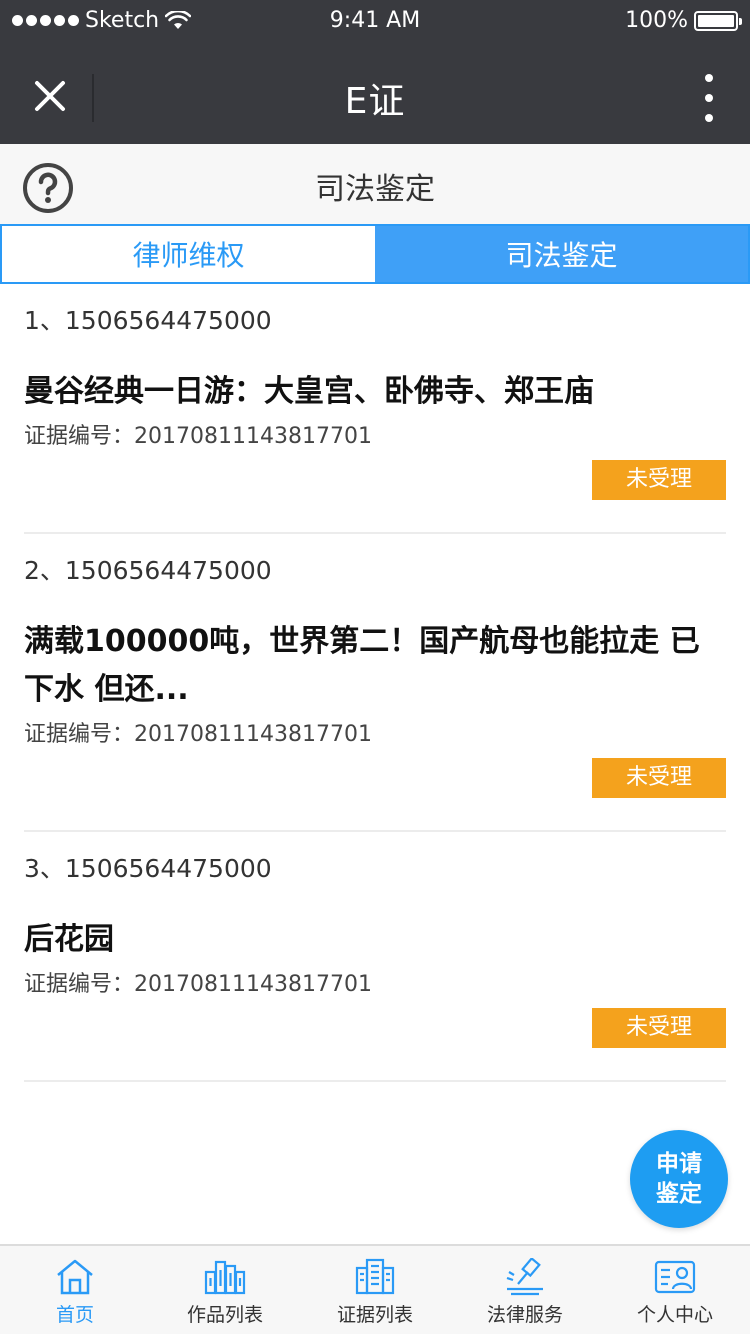 The width and height of the screenshot is (750, 1334). I want to click on nav-bar: E证, so click(375, 94).